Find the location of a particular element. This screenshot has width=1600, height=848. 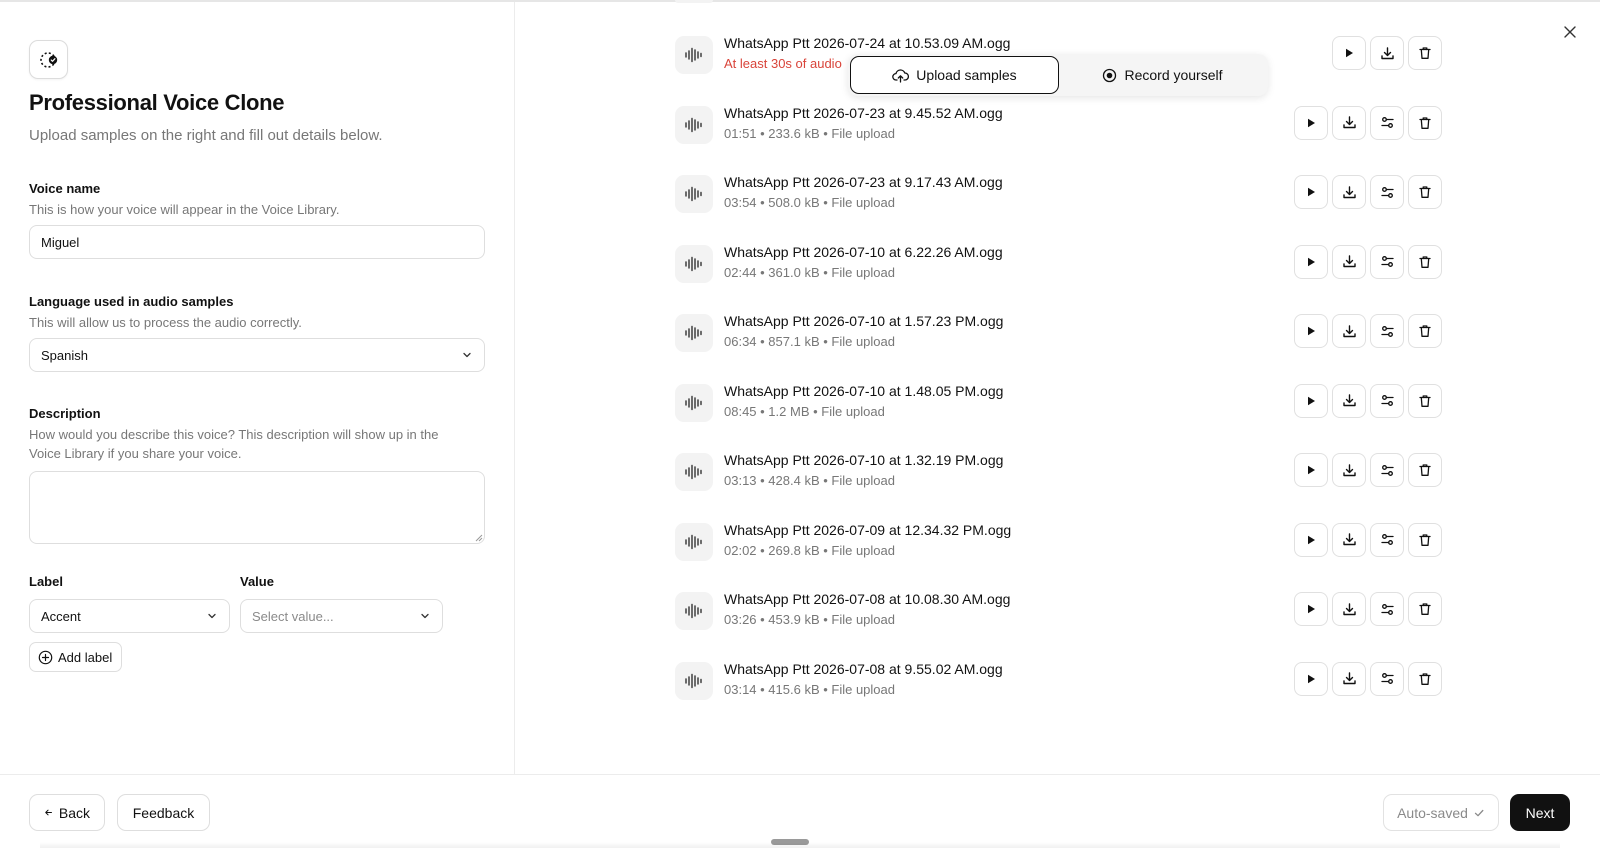

close-button is located at coordinates (1570, 32).